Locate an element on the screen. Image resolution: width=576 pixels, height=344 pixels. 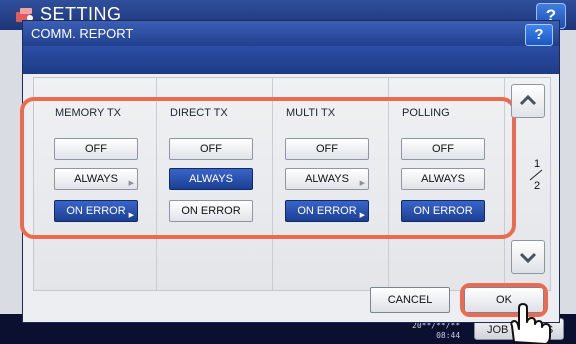
scroll-up-button is located at coordinates (528, 101).